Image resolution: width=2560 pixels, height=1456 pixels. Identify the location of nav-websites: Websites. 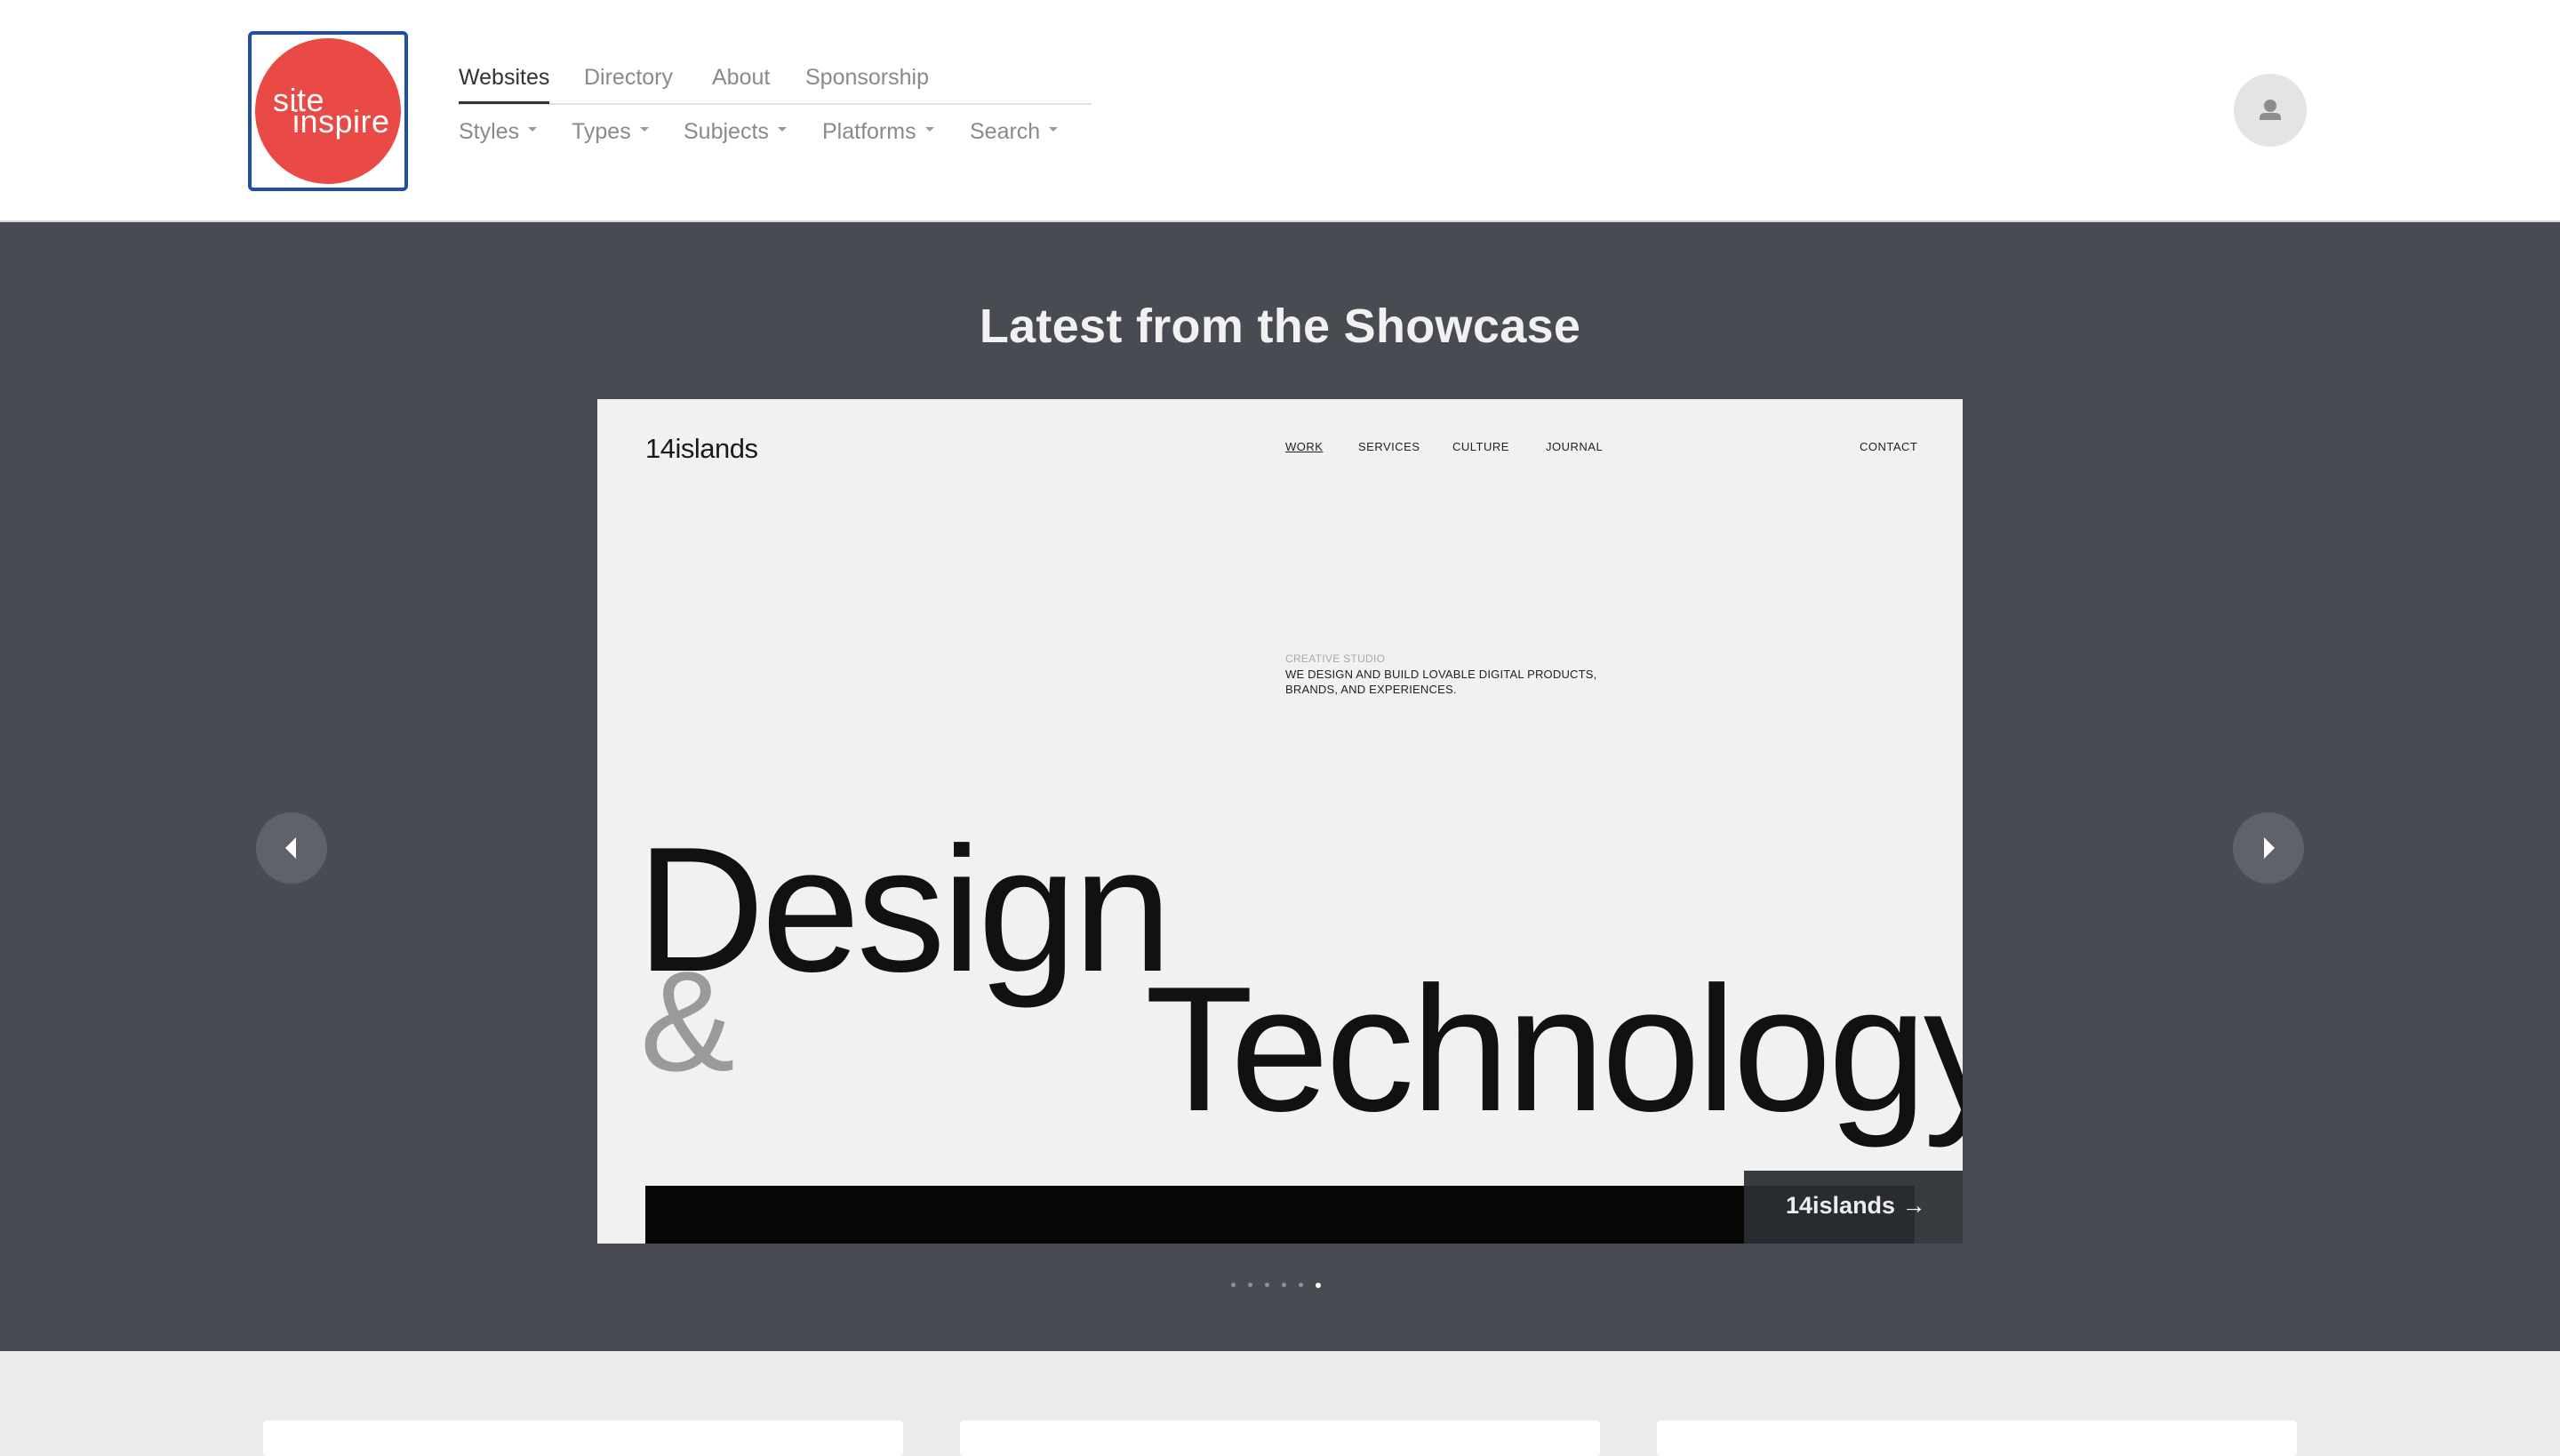
(504, 81).